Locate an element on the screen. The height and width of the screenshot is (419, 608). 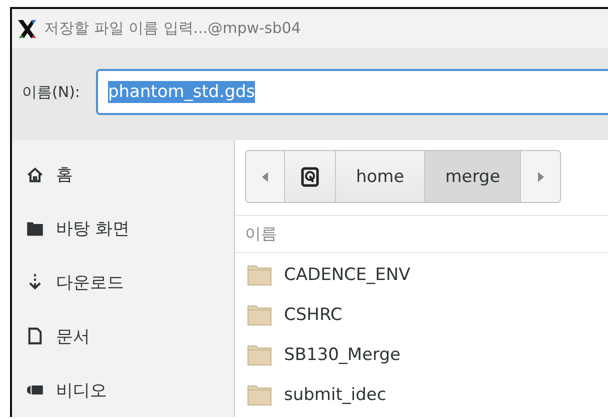
file-name: CADENCE_ENV is located at coordinates (347, 275).